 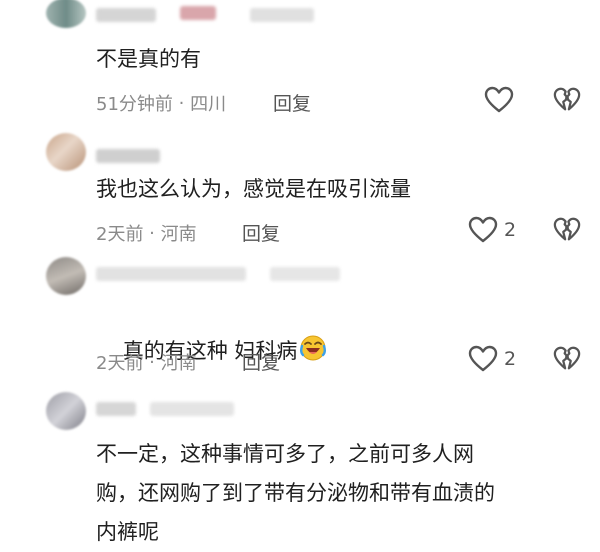 What do you see at coordinates (134, 104) in the screenshot?
I see `comment-time: 51分钟前` at bounding box center [134, 104].